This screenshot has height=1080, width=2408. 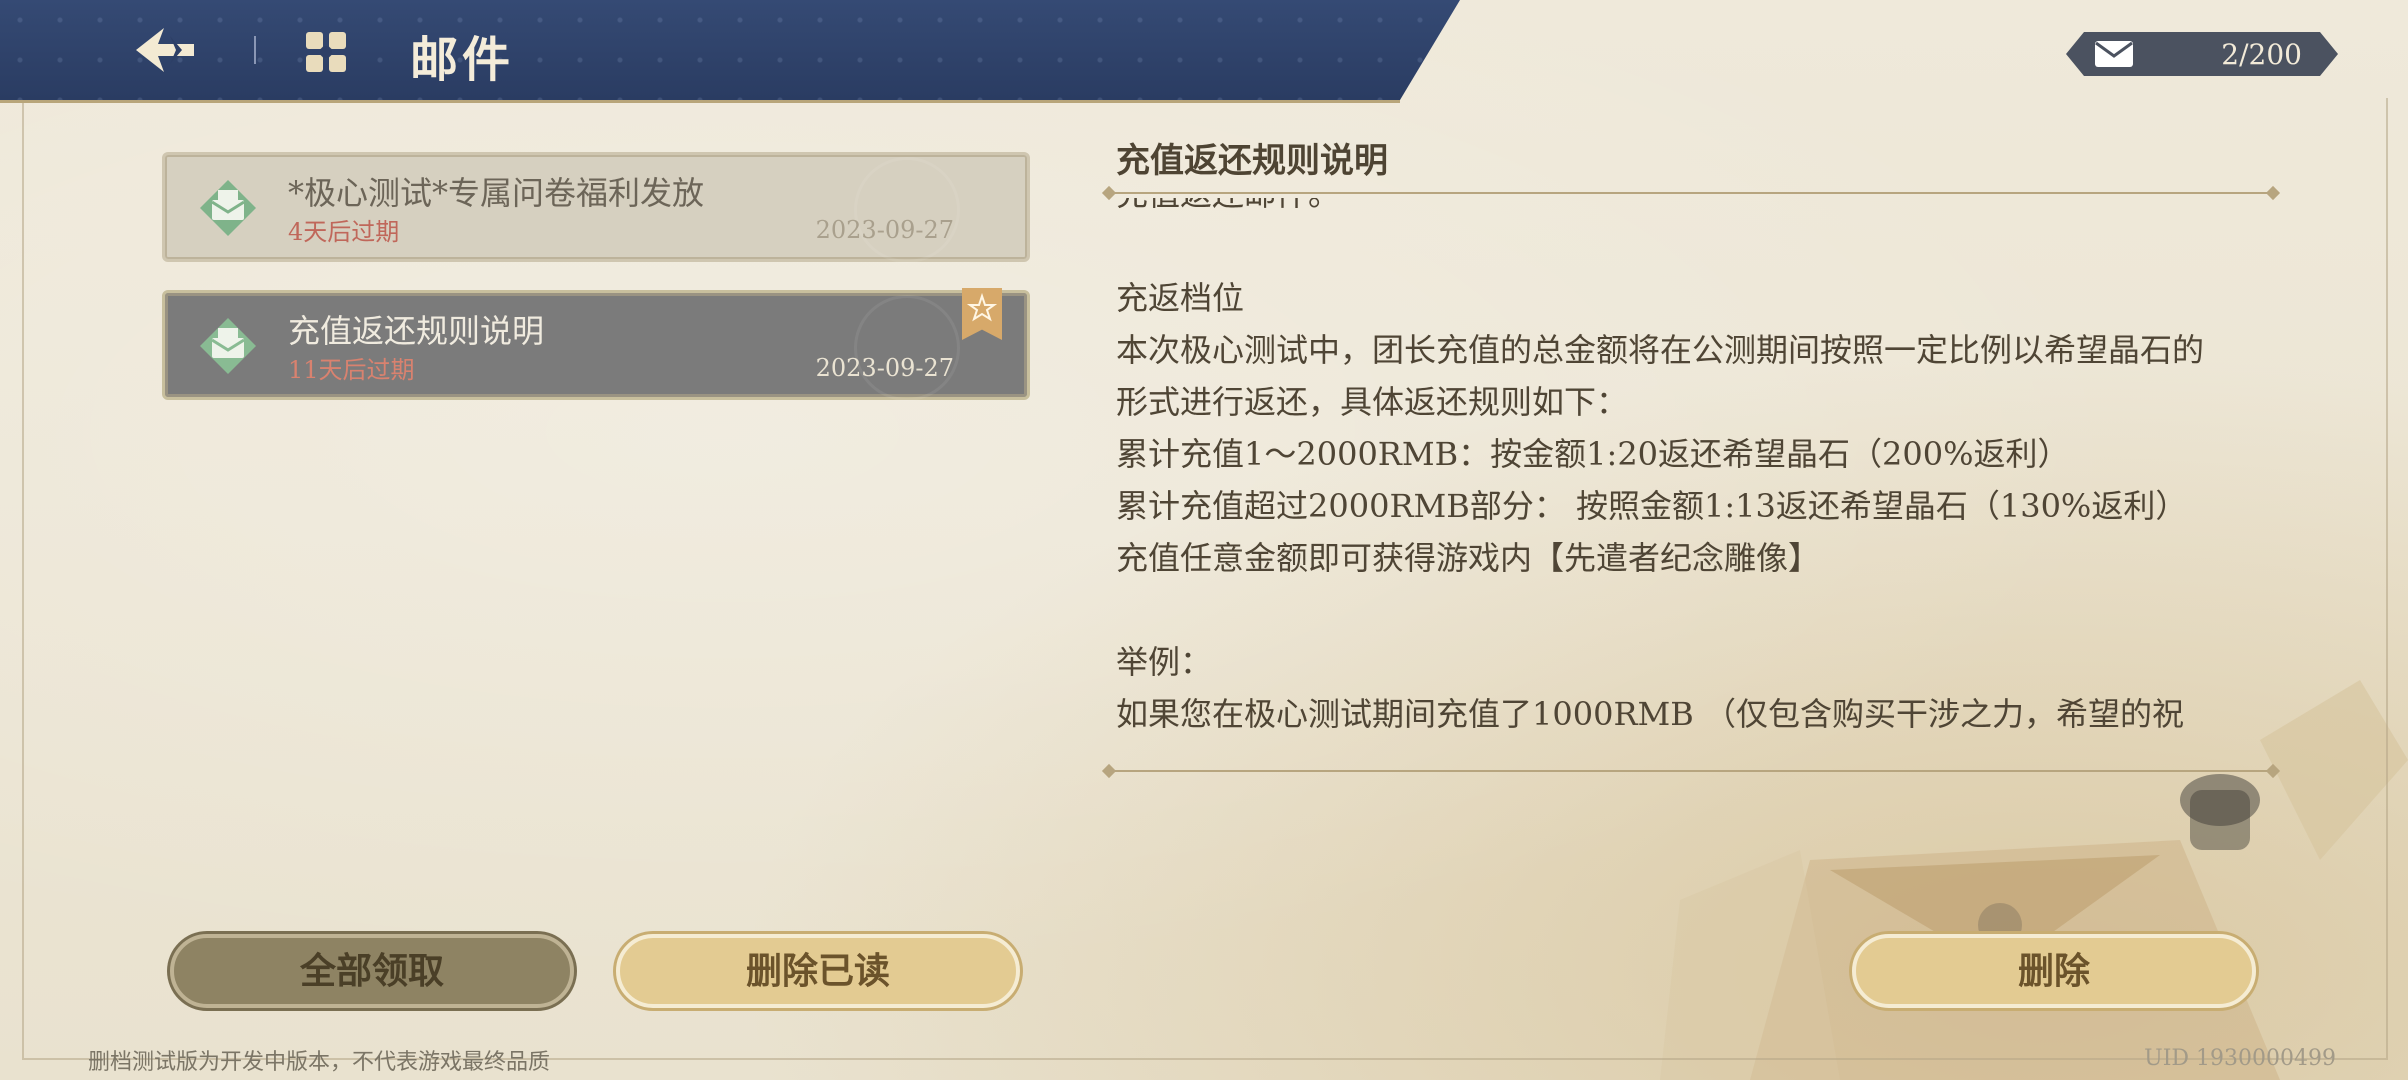 I want to click on mail-expire: 4天后过期, so click(x=344, y=232).